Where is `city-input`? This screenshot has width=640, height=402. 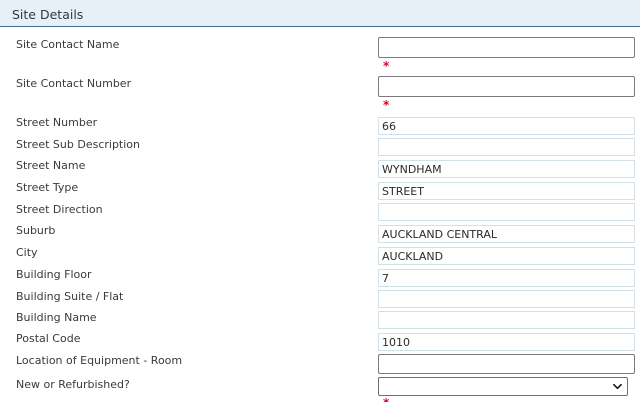
city-input is located at coordinates (506, 256).